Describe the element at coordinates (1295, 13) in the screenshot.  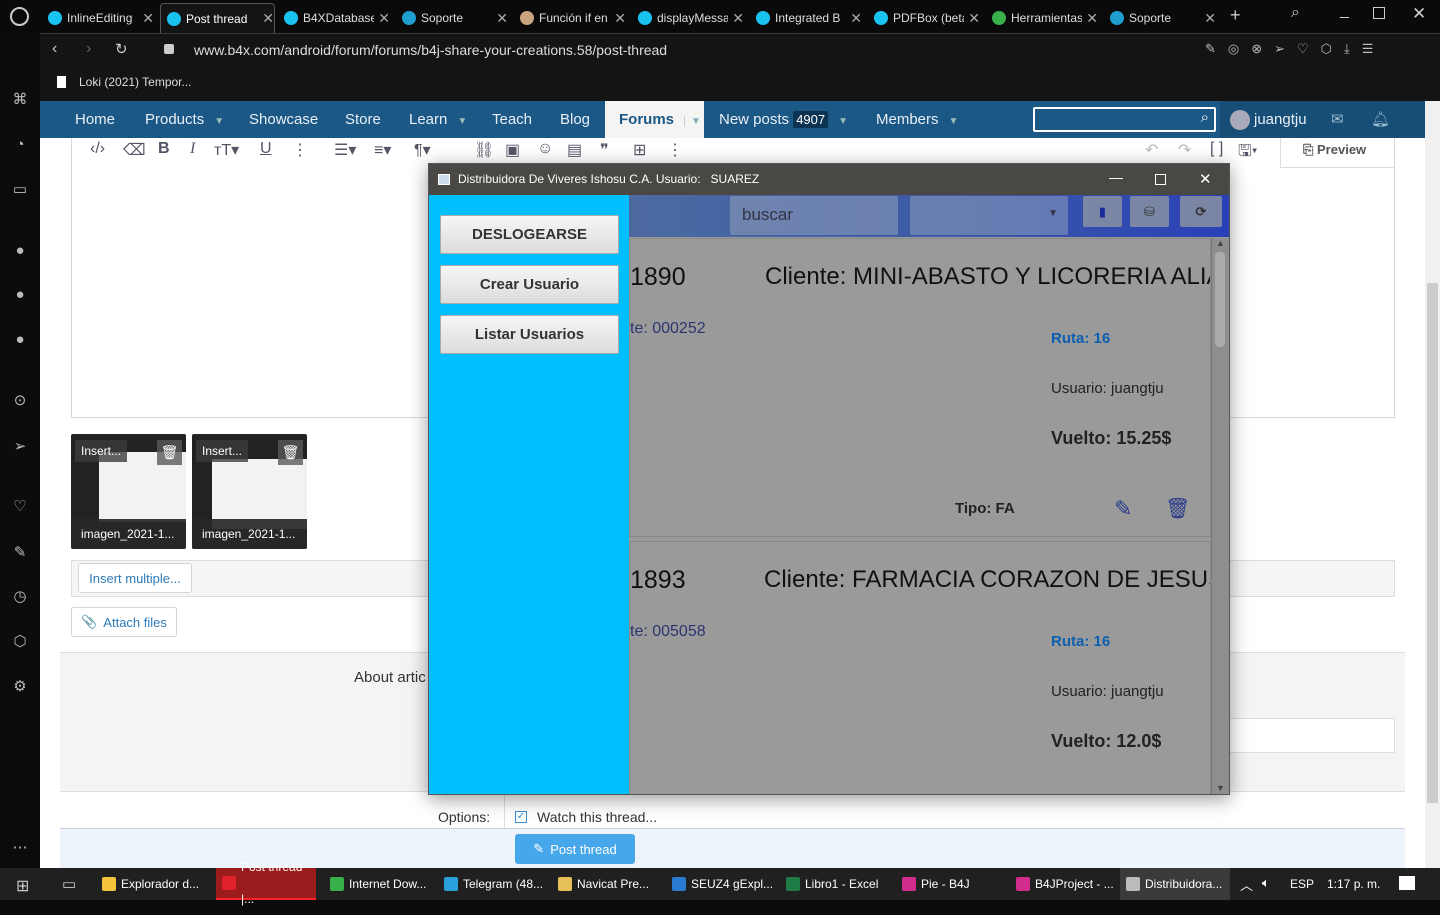
I see `search-tabs-icon: ⌕` at that location.